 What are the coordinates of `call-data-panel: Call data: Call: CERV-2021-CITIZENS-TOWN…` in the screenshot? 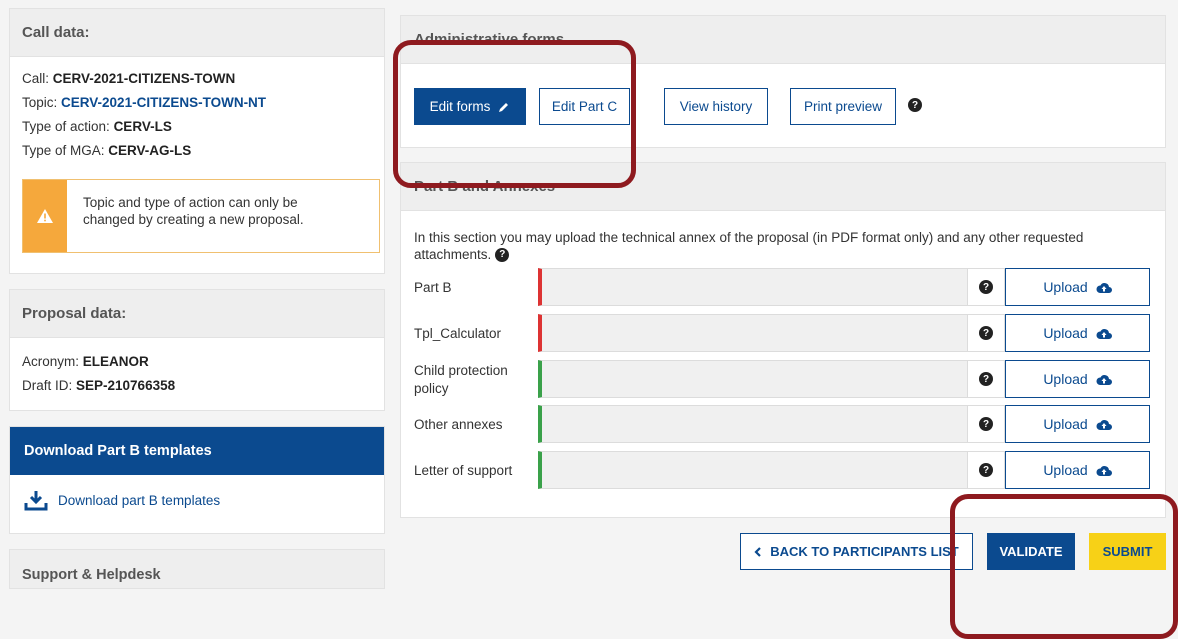 It's located at (197, 141).